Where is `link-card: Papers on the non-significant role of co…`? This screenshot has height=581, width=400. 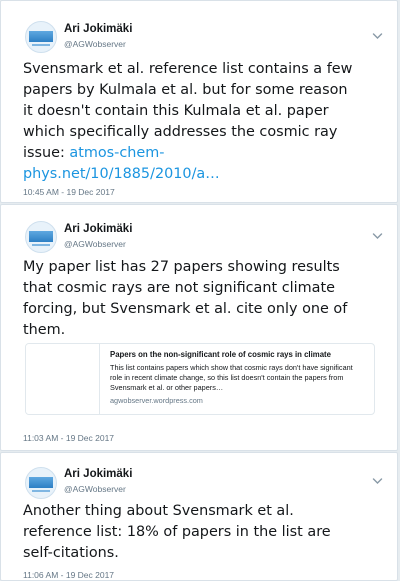 link-card: Papers on the non-significant role of co… is located at coordinates (200, 379).